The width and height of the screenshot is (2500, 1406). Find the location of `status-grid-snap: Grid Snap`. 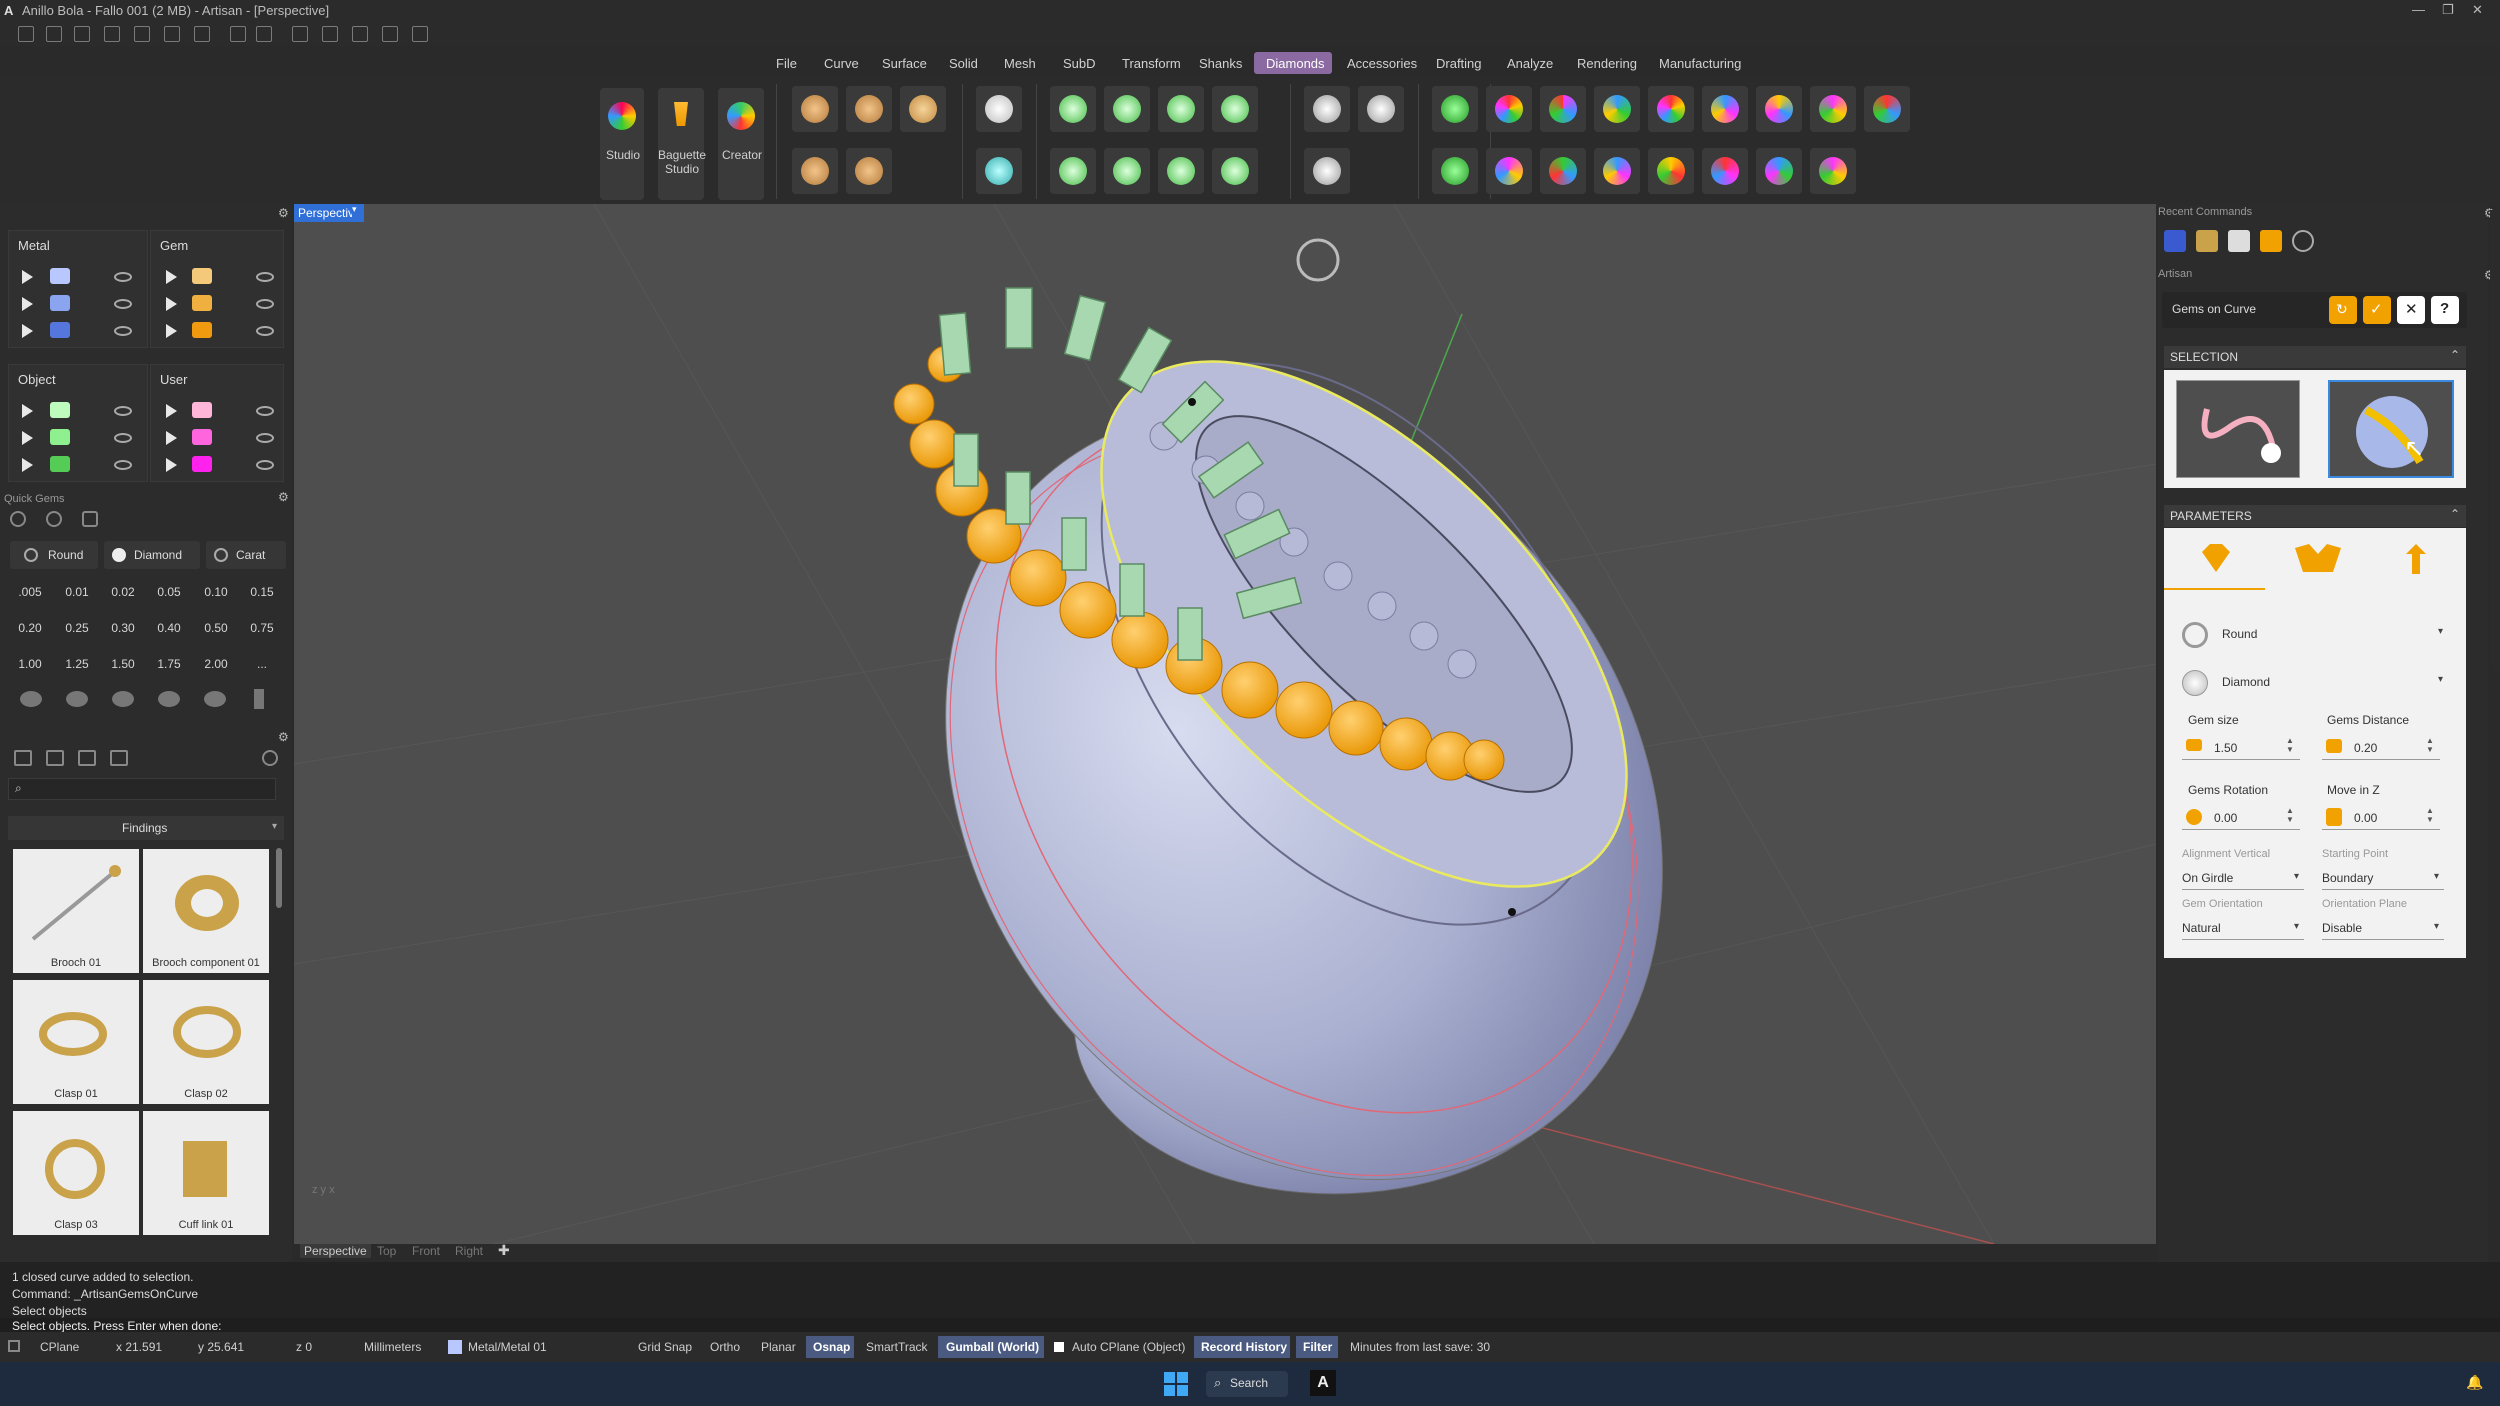

status-grid-snap: Grid Snap is located at coordinates (665, 1347).